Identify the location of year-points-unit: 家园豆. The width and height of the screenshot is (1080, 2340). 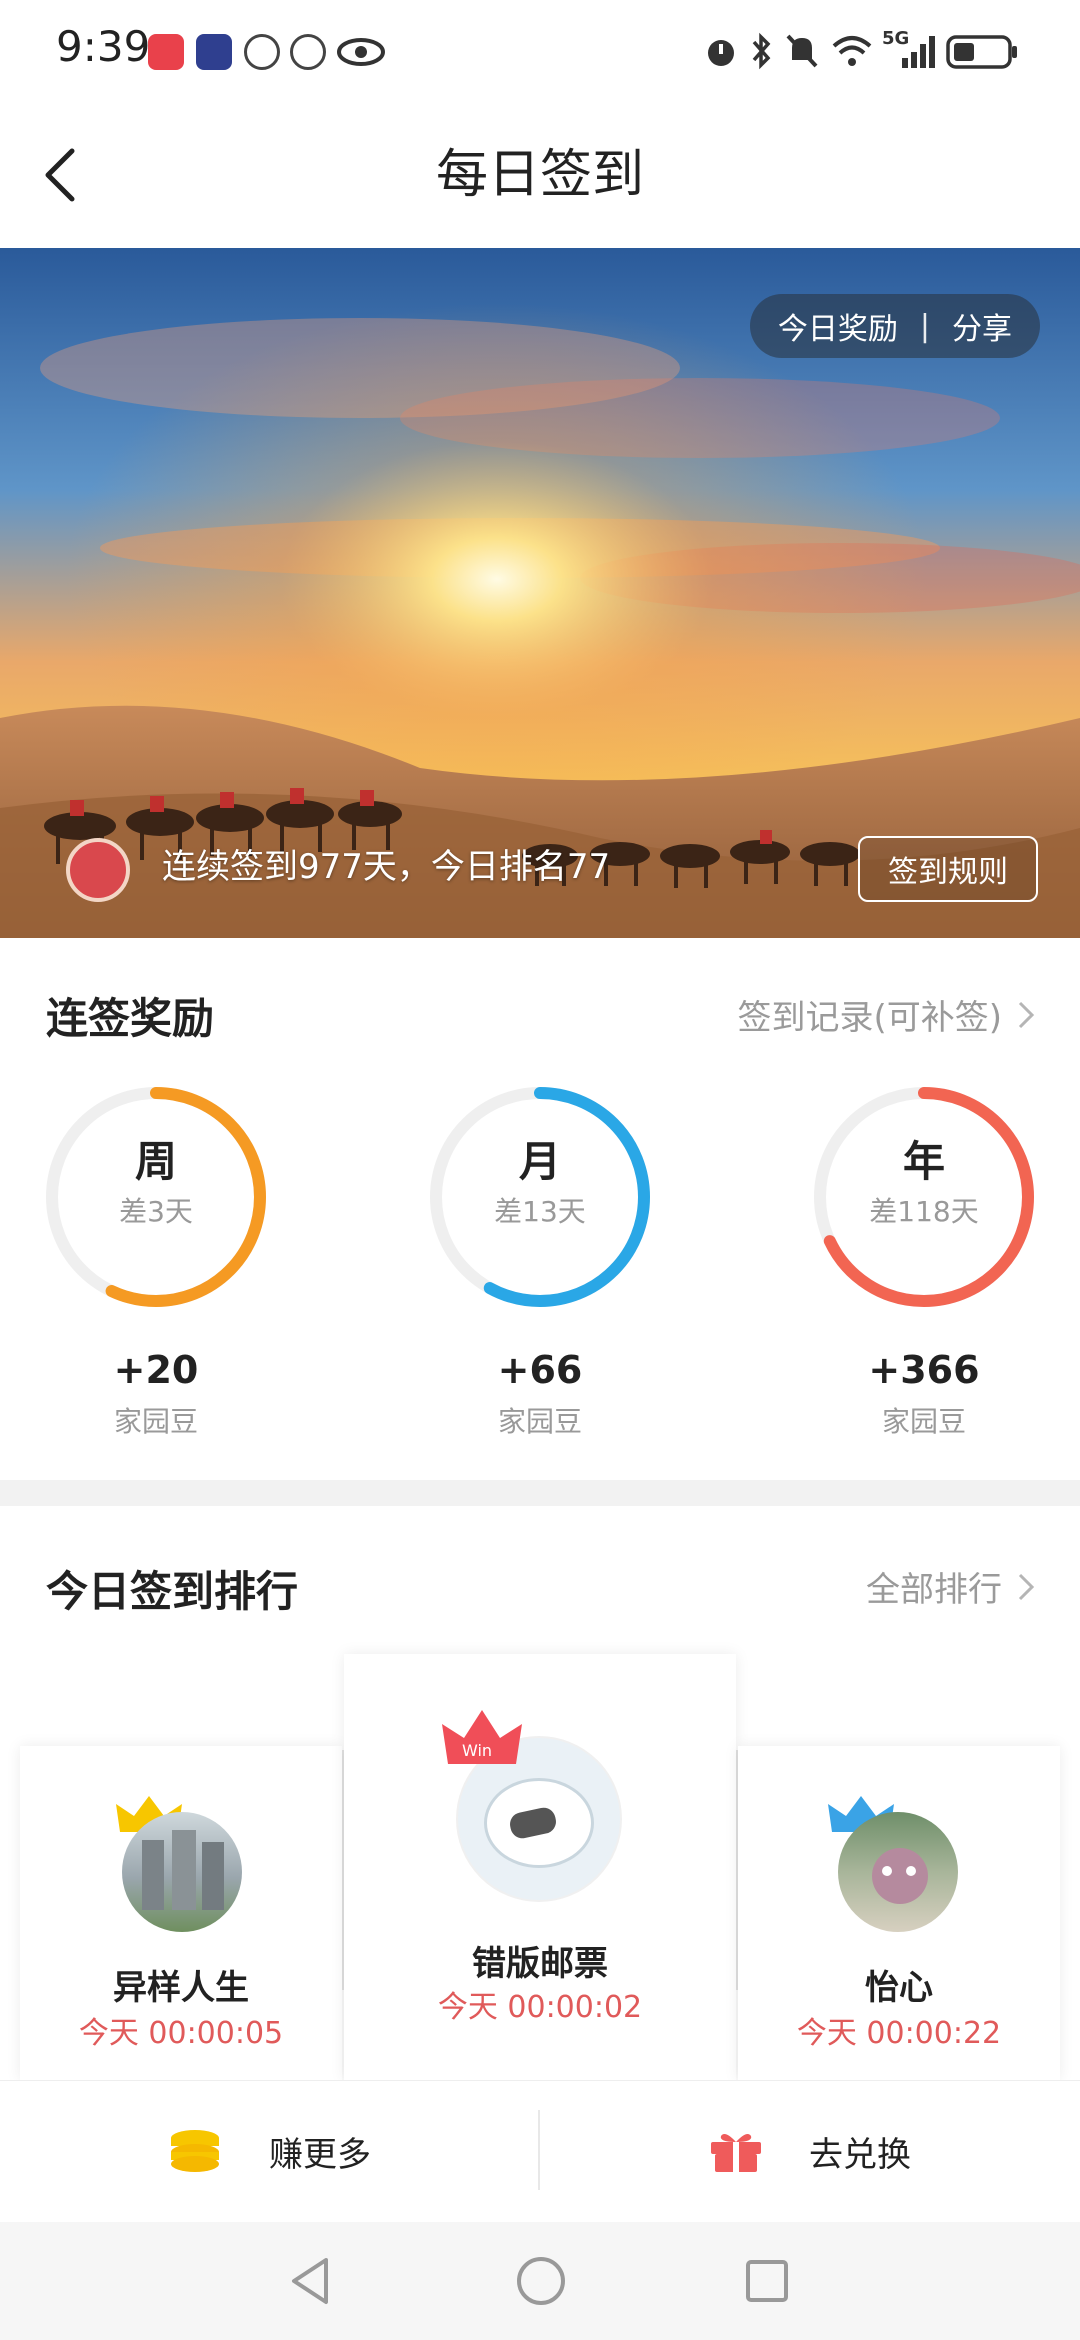
(923, 1421).